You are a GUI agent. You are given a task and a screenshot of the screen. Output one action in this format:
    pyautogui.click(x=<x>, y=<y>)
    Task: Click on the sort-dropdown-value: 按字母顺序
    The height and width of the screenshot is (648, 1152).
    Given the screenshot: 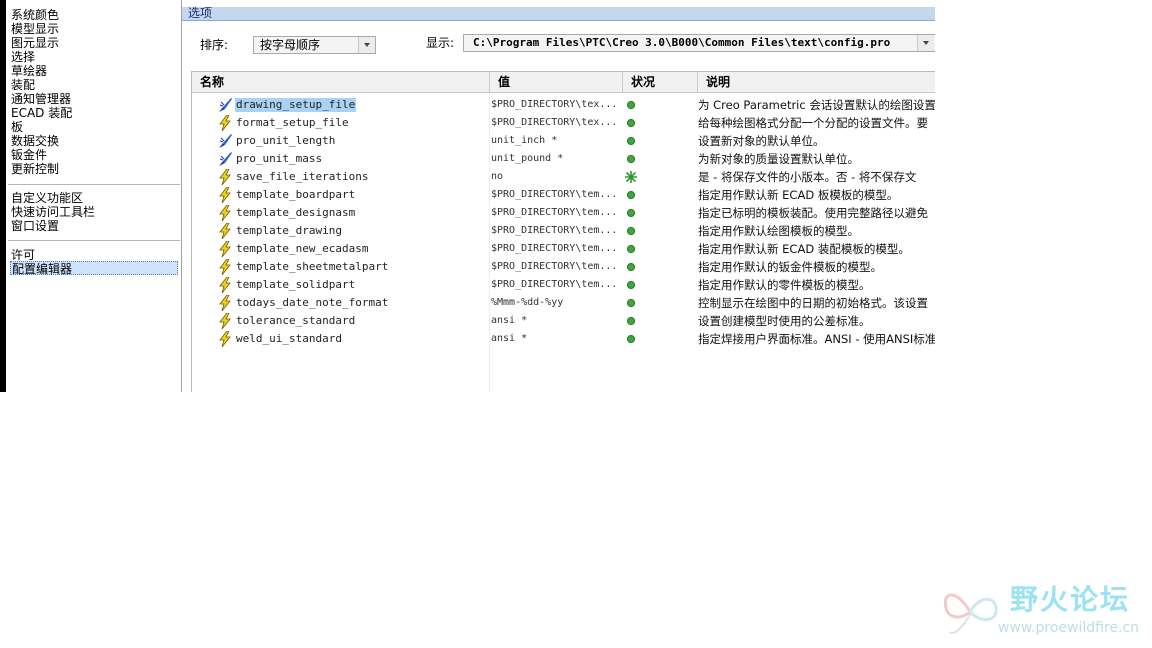 What is the action you would take?
    pyautogui.click(x=290, y=45)
    